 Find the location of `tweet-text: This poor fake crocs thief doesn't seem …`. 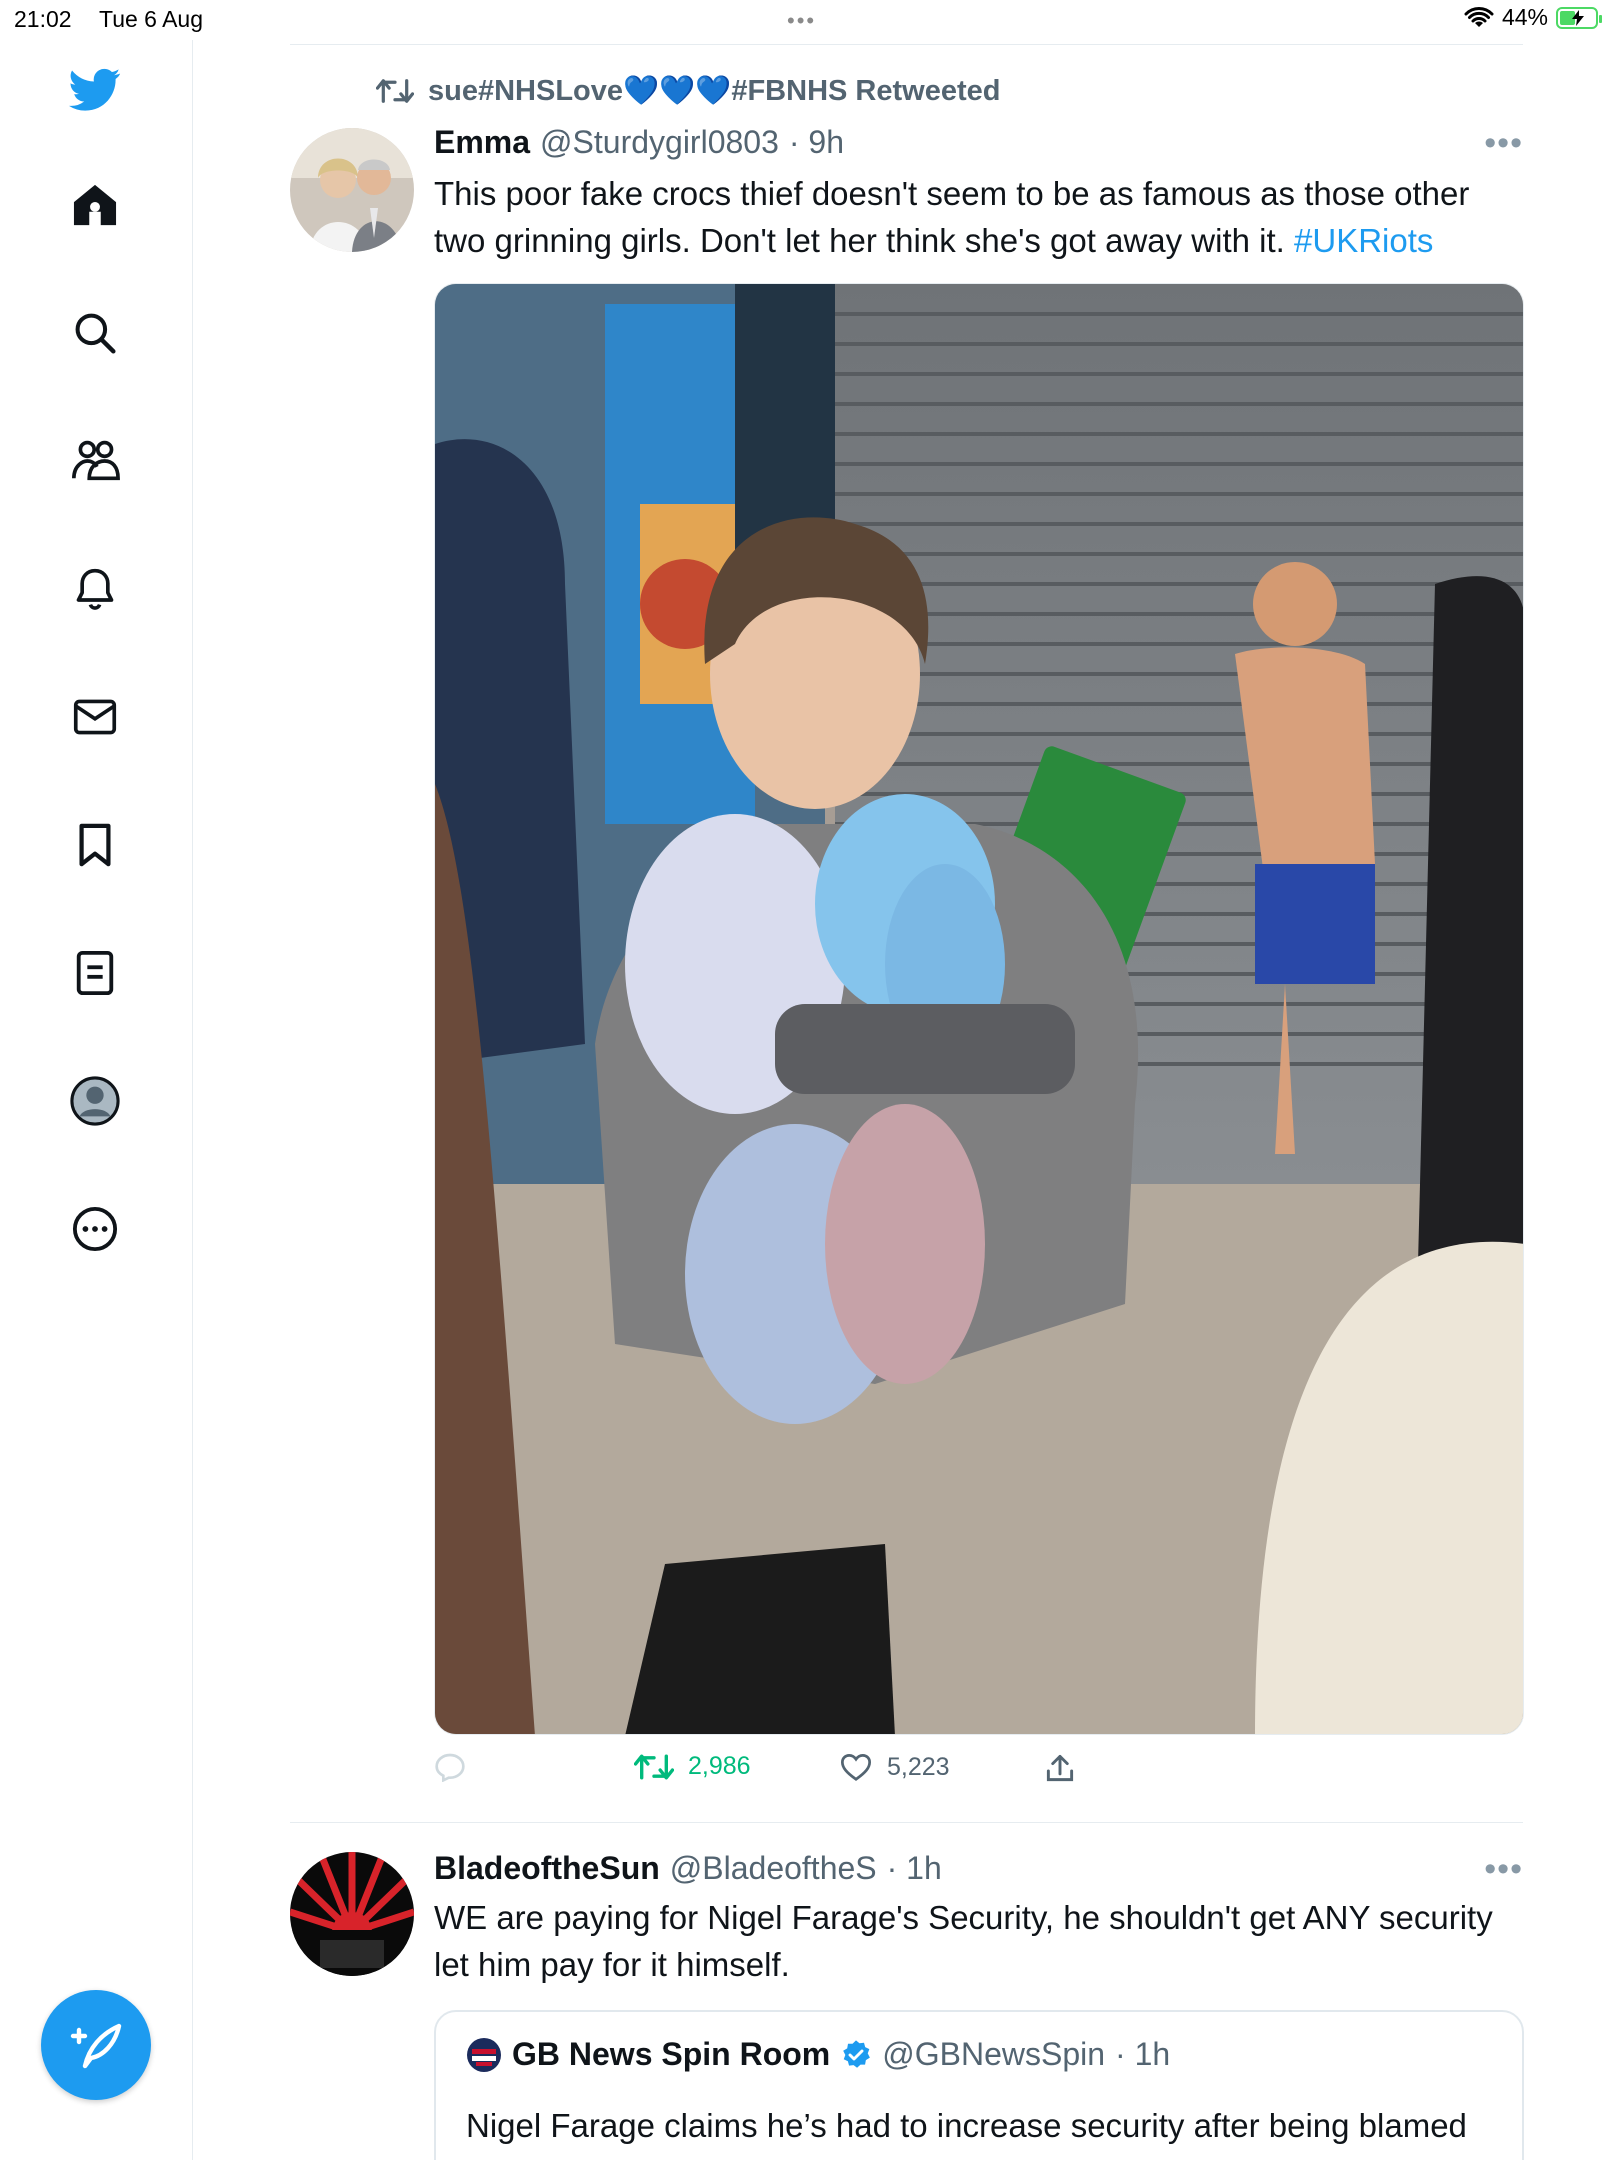

tweet-text: This poor fake crocs thief doesn't seem … is located at coordinates (979, 217).